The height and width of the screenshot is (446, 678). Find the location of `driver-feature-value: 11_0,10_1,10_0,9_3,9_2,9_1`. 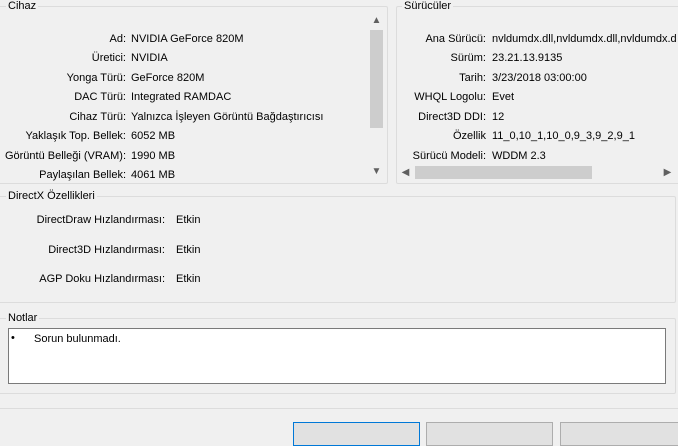

driver-feature-value: 11_0,10_1,10_0,9_3,9_2,9_1 is located at coordinates (563, 136).